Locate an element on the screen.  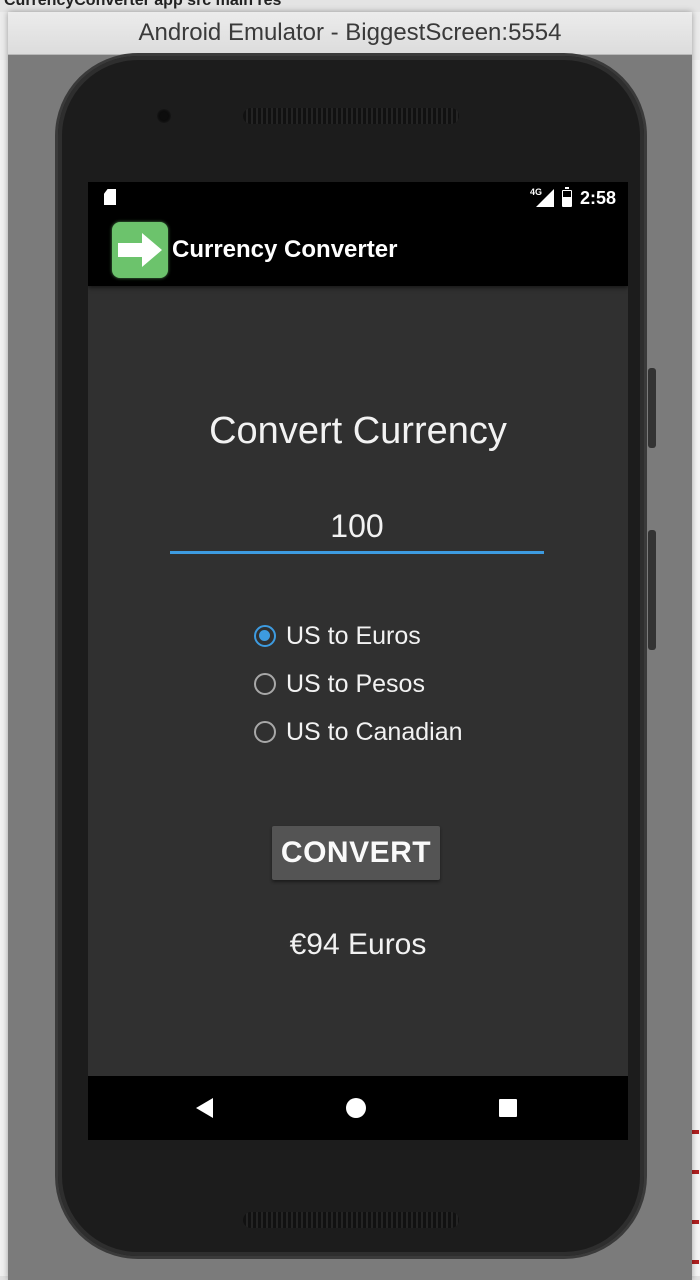
radio-label: US to Euros is located at coordinates (353, 636).